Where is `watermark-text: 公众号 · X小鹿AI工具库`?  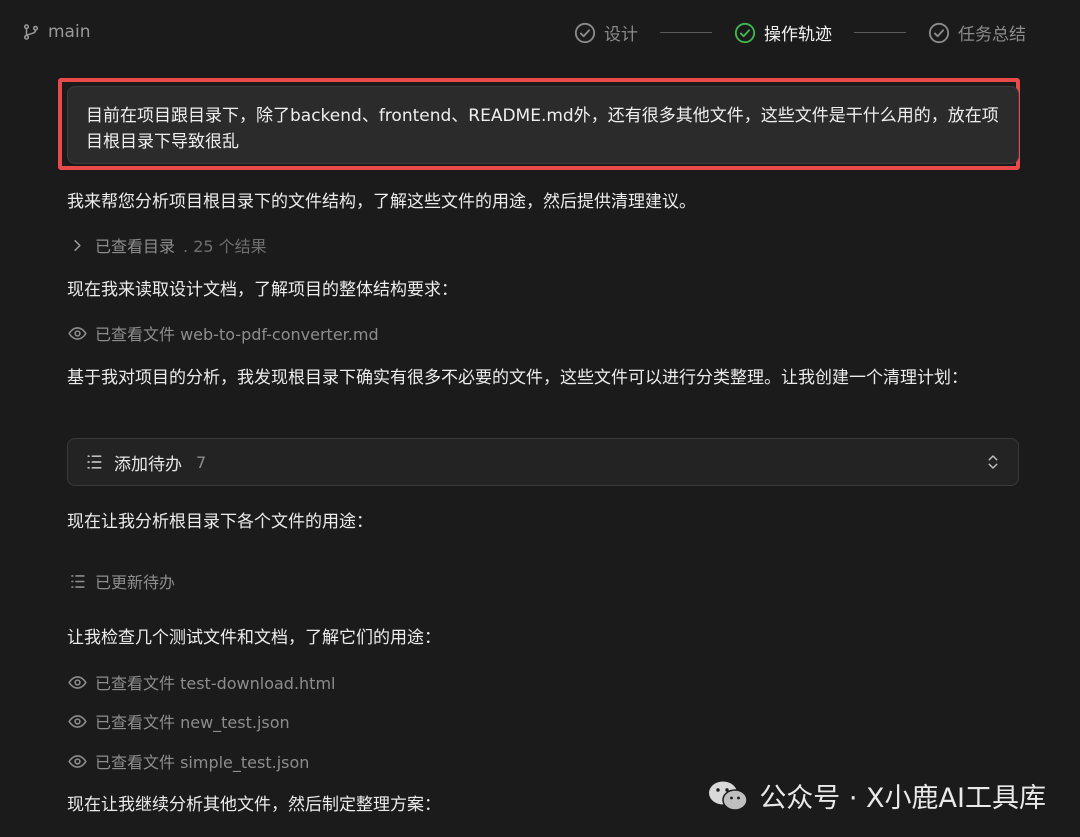 watermark-text: 公众号 · X小鹿AI工具库 is located at coordinates (902, 798).